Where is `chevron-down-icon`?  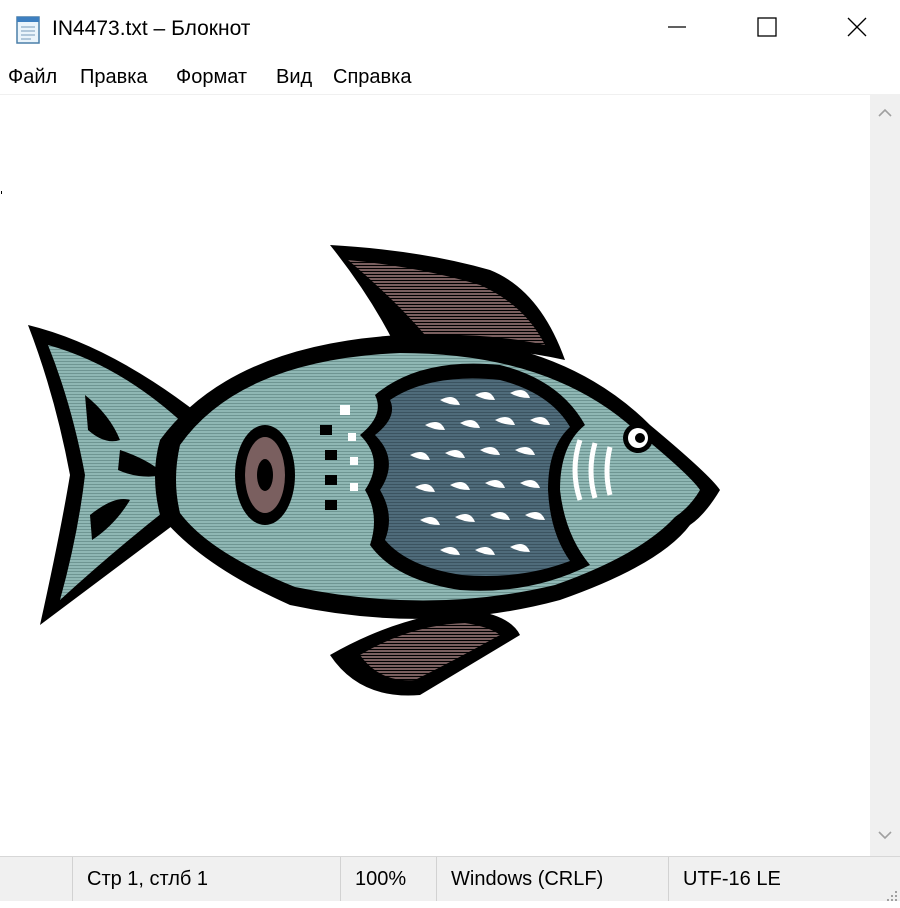
chevron-down-icon is located at coordinates (885, 836).